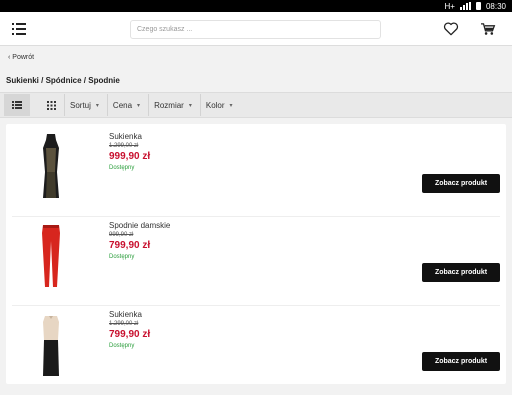 The image size is (512, 395). What do you see at coordinates (121, 235) in the screenshot?
I see `old-price: 999,90 zł` at bounding box center [121, 235].